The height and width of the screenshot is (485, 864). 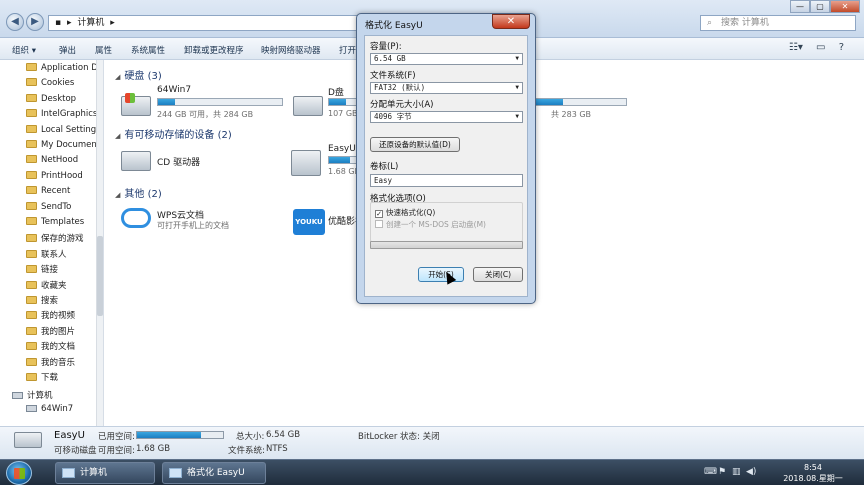 What do you see at coordinates (100, 276) in the screenshot?
I see `sidebar-scroll-thumb` at bounding box center [100, 276].